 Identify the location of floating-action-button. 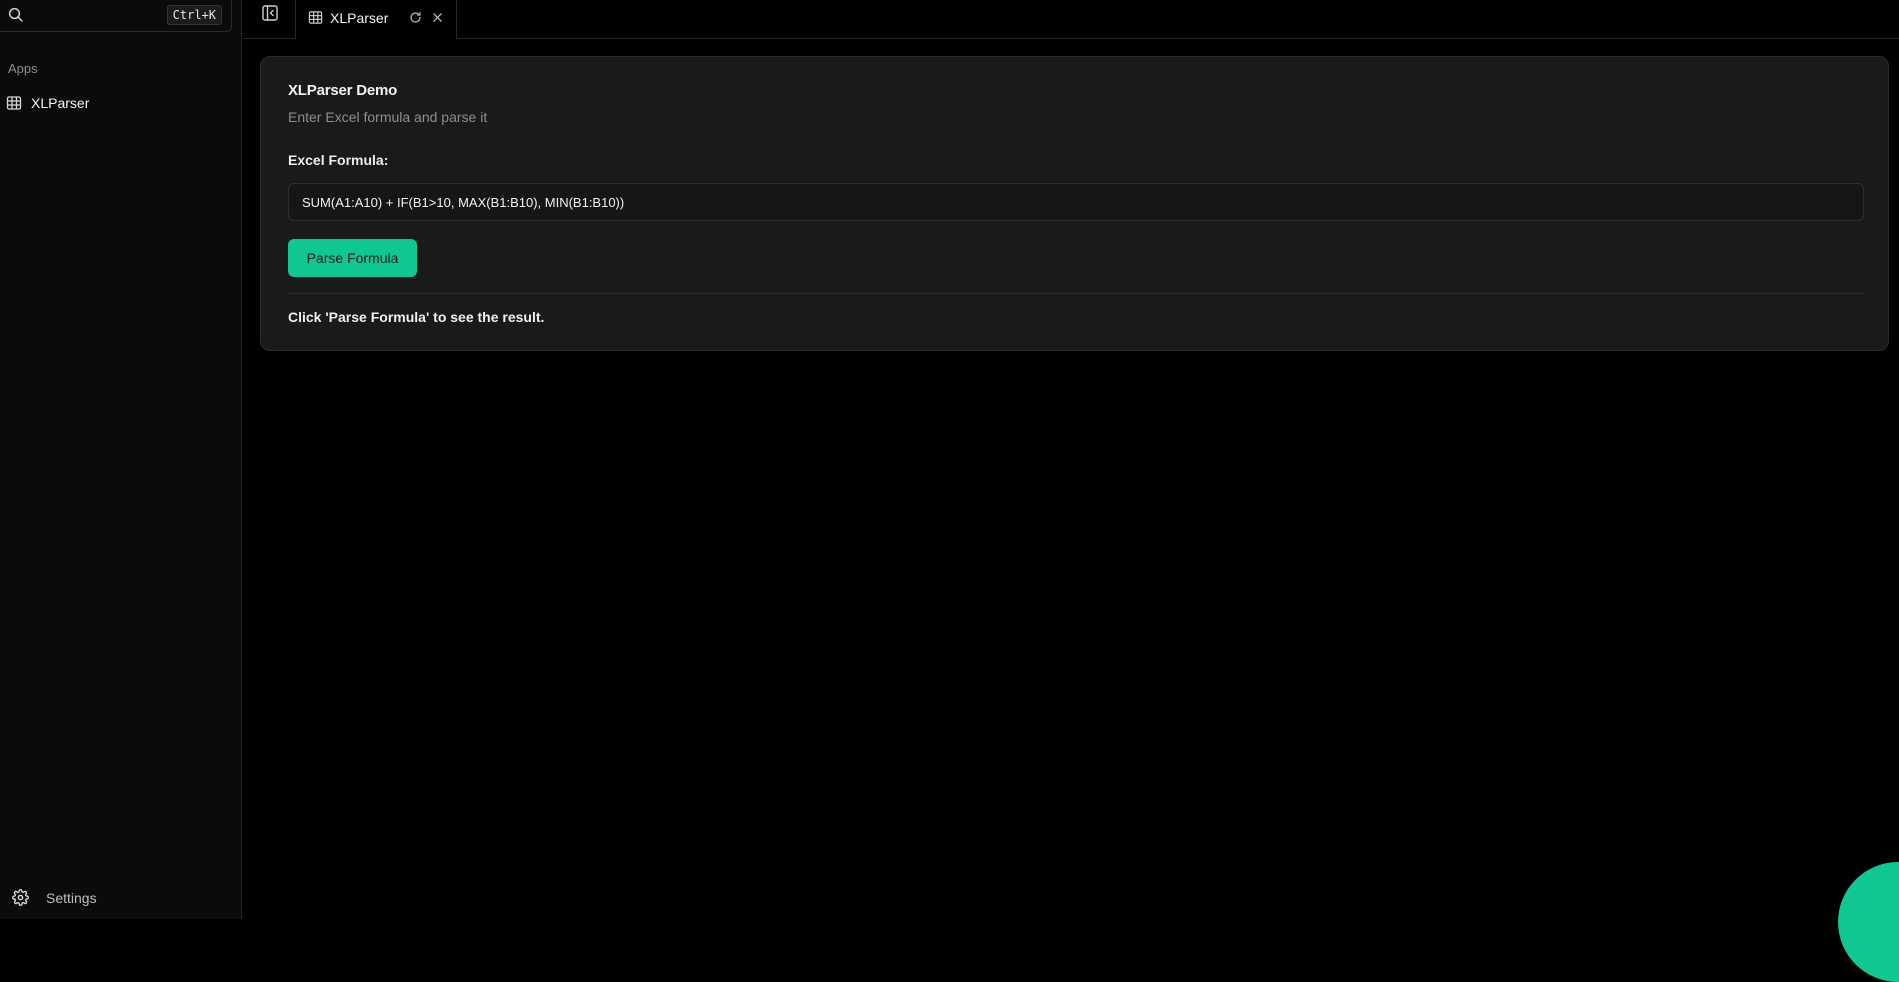
(1868, 922).